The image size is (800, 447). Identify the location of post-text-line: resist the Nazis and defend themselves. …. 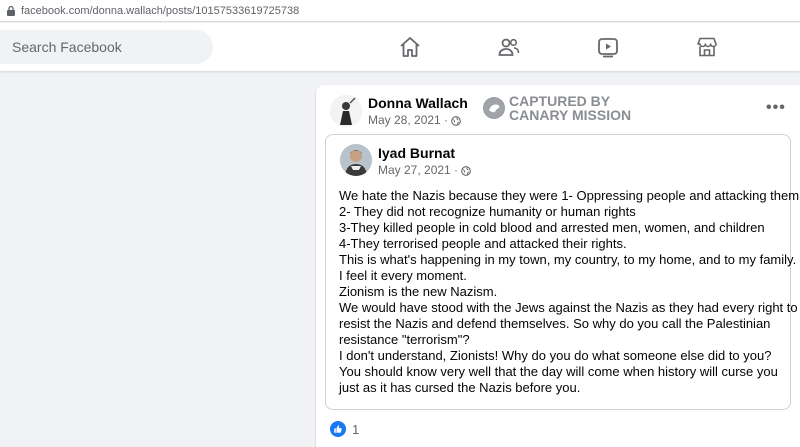
(555, 323).